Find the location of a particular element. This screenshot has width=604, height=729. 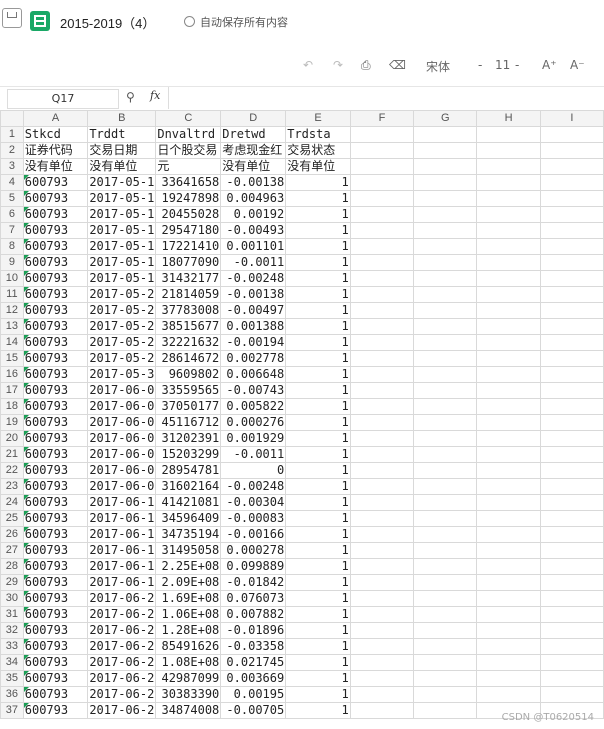

name-box: Q17 is located at coordinates (63, 99).